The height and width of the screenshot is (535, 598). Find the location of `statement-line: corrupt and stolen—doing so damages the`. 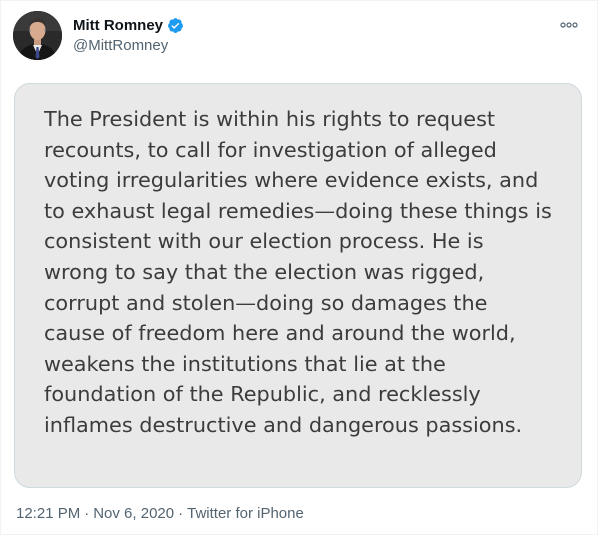

statement-line: corrupt and stolen—doing so damages the is located at coordinates (266, 302).